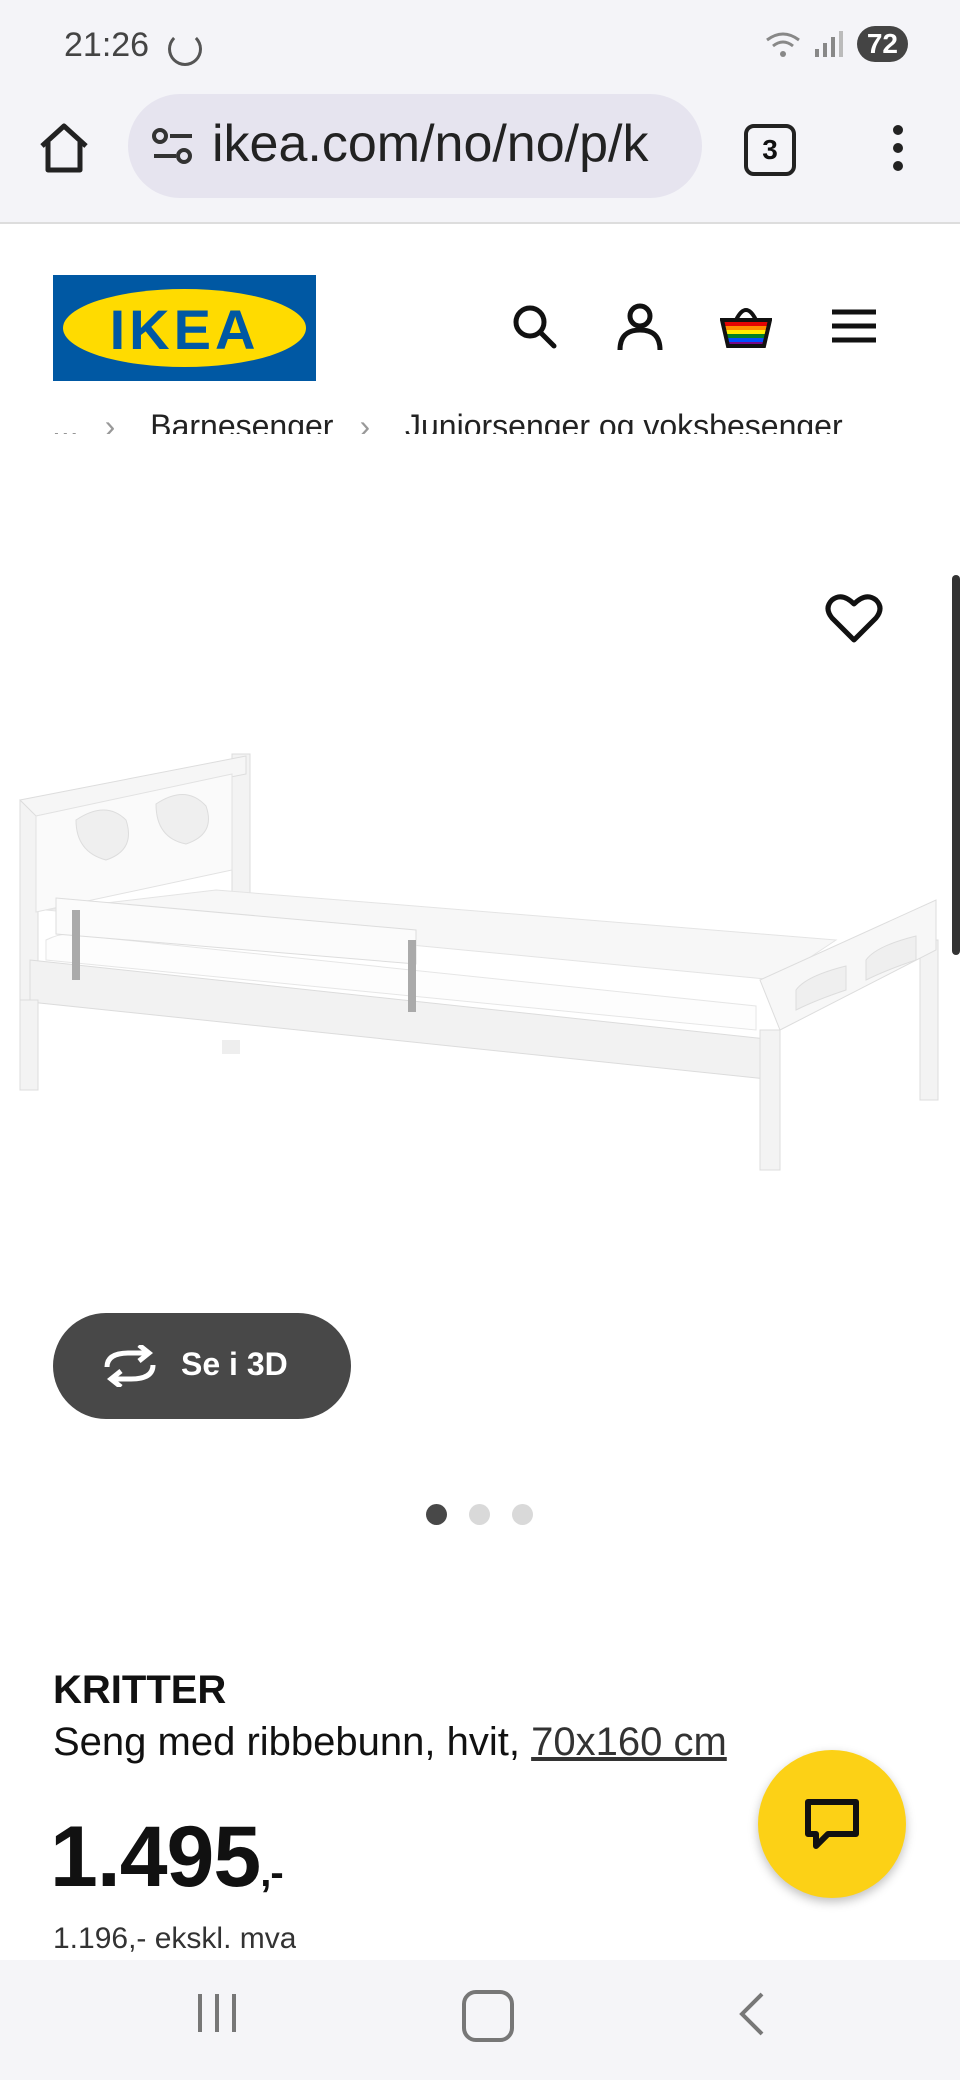  Describe the element at coordinates (629, 1742) in the screenshot. I see `product-size-link: 70x160 cm` at that location.